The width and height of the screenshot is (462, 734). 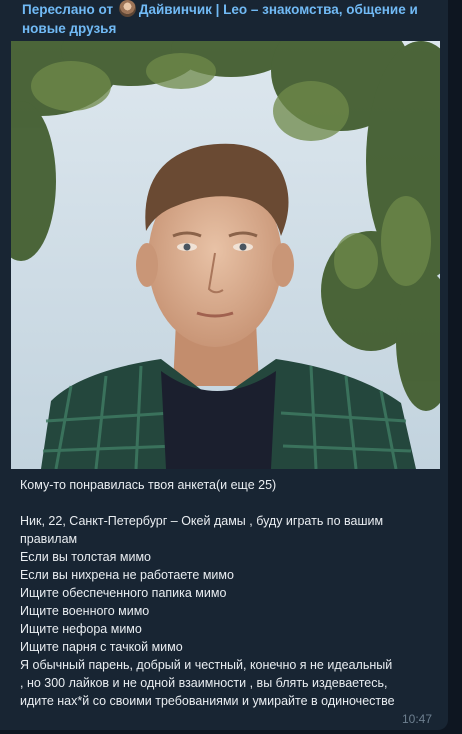 What do you see at coordinates (85, 557) in the screenshot?
I see `caption-line: Если вы толстая мимо` at bounding box center [85, 557].